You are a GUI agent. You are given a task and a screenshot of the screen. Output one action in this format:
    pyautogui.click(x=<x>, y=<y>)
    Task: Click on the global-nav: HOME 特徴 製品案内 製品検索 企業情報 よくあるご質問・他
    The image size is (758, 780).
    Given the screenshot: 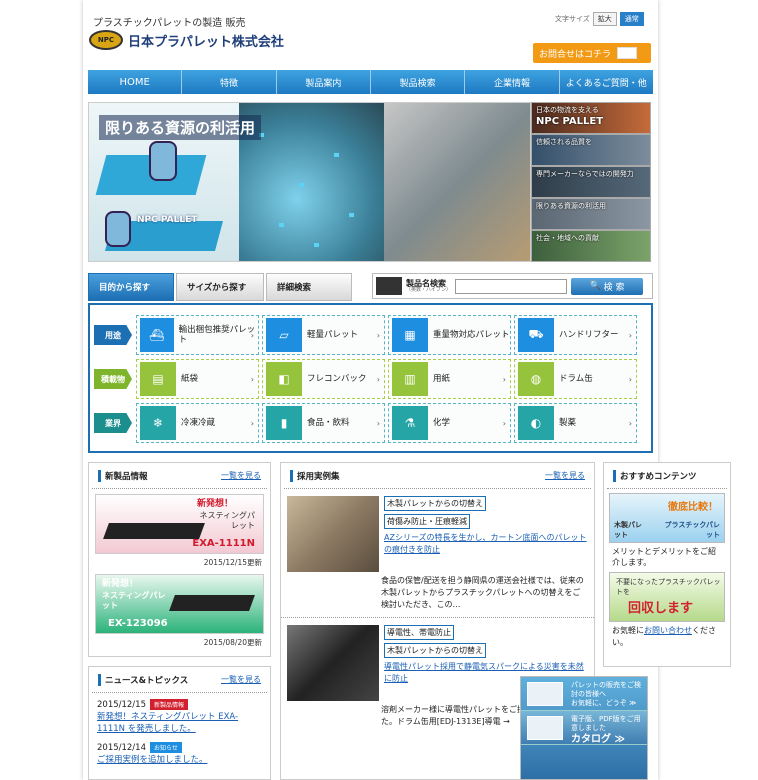 What is the action you would take?
    pyautogui.click(x=370, y=82)
    